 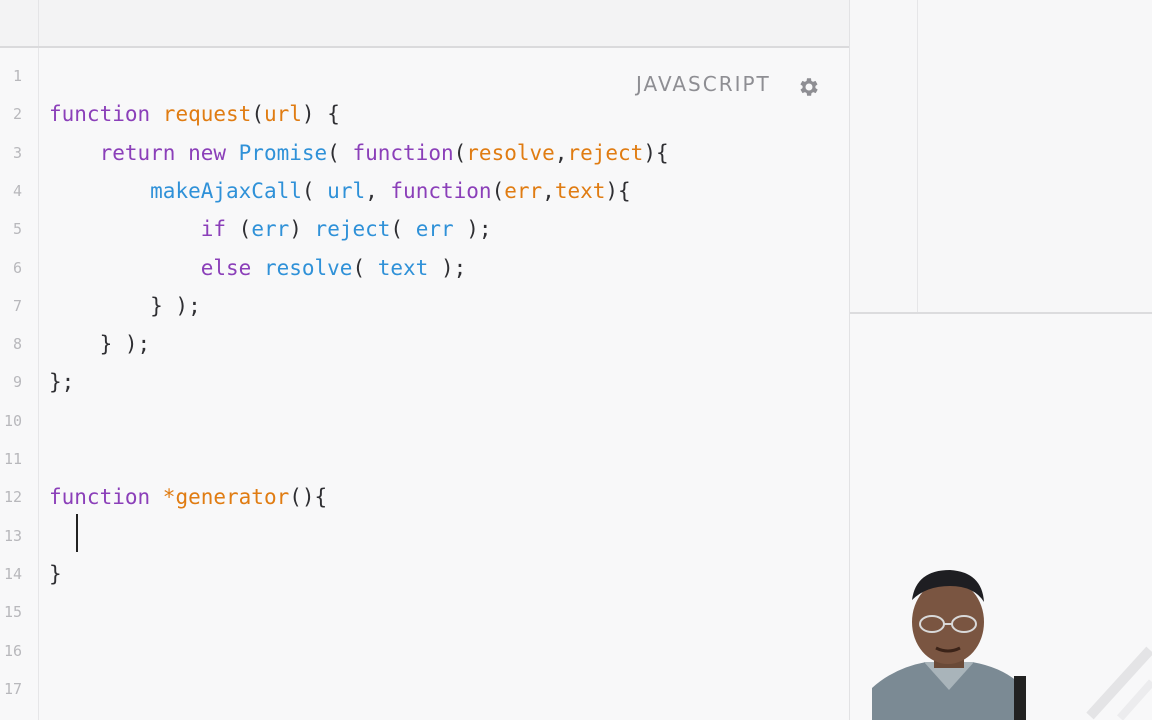 What do you see at coordinates (949, 645) in the screenshot?
I see `presenter-webcam-image` at bounding box center [949, 645].